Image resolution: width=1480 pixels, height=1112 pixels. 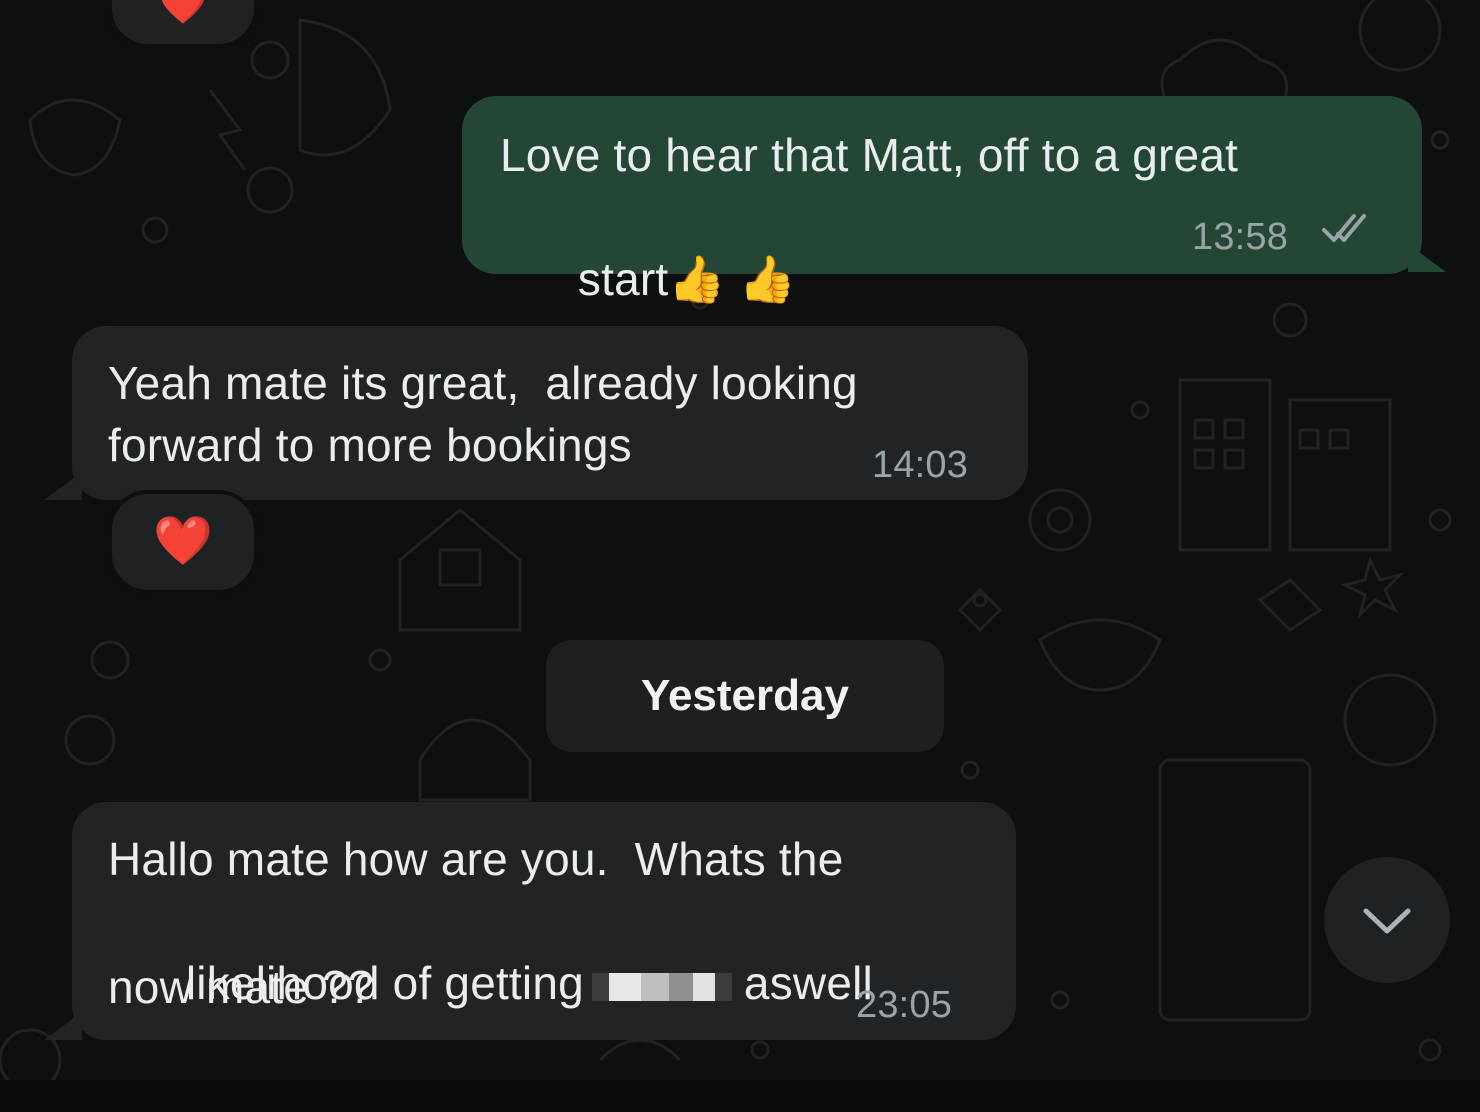 What do you see at coordinates (661, 986) in the screenshot?
I see `redacted-text` at bounding box center [661, 986].